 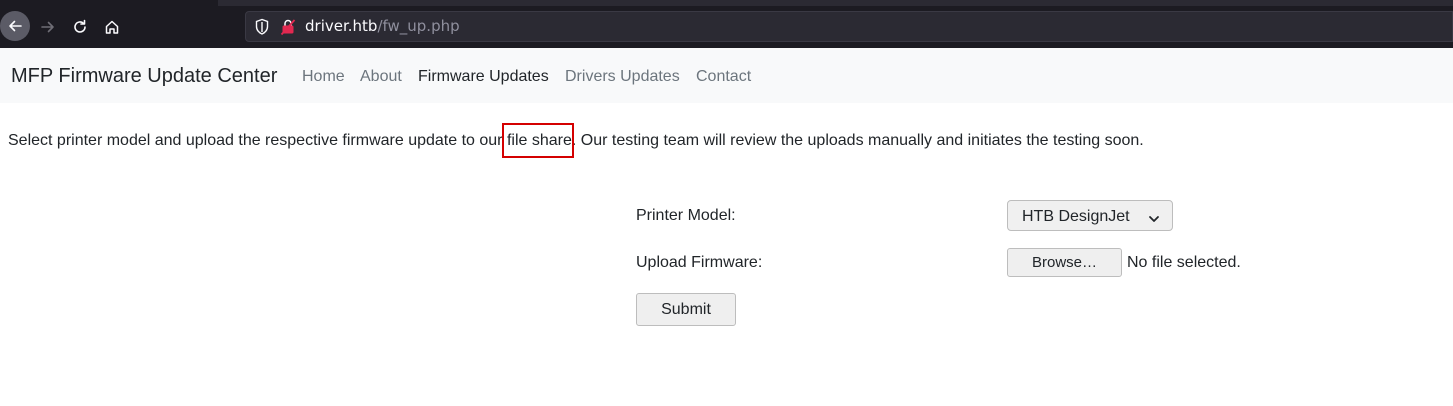 What do you see at coordinates (1184, 262) in the screenshot?
I see `file-status: No file selected.` at bounding box center [1184, 262].